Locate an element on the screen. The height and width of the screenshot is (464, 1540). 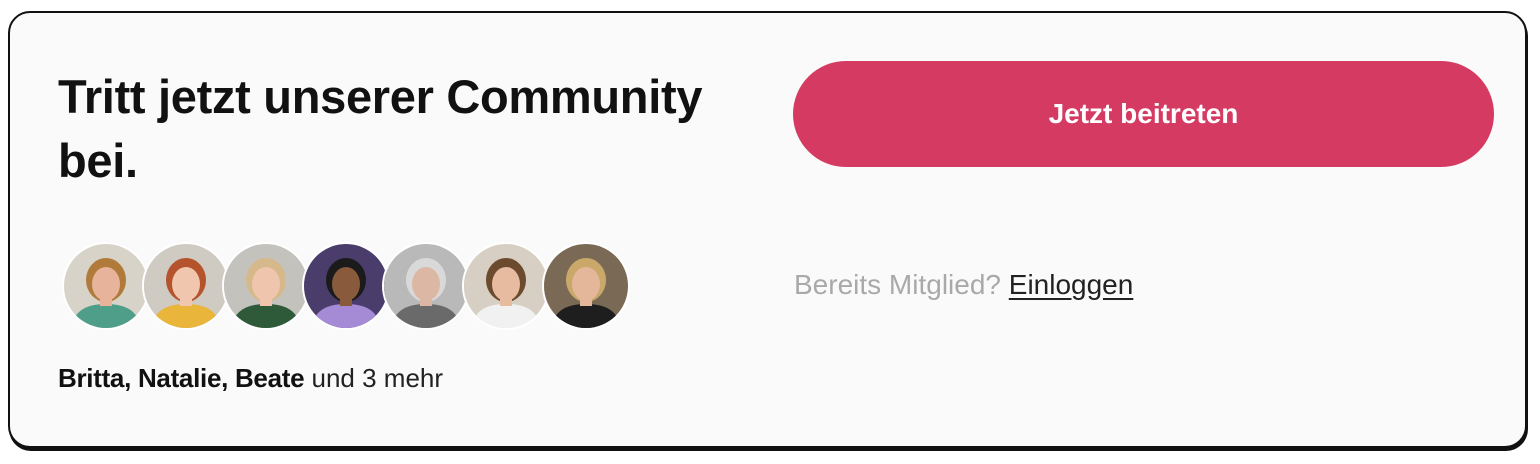
member-avatars is located at coordinates (352, 286).